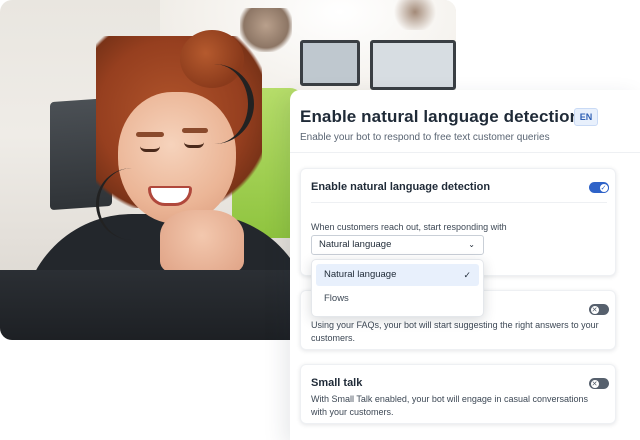 The image size is (640, 440). I want to click on background-person, so click(415, 15).